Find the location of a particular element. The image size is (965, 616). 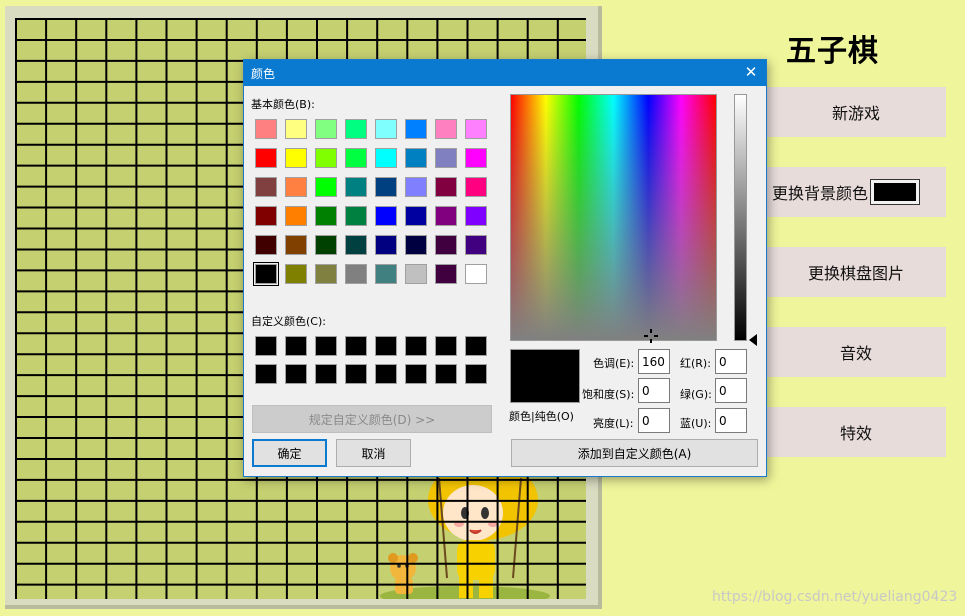

bg-color-swatch-fill is located at coordinates (895, 192).